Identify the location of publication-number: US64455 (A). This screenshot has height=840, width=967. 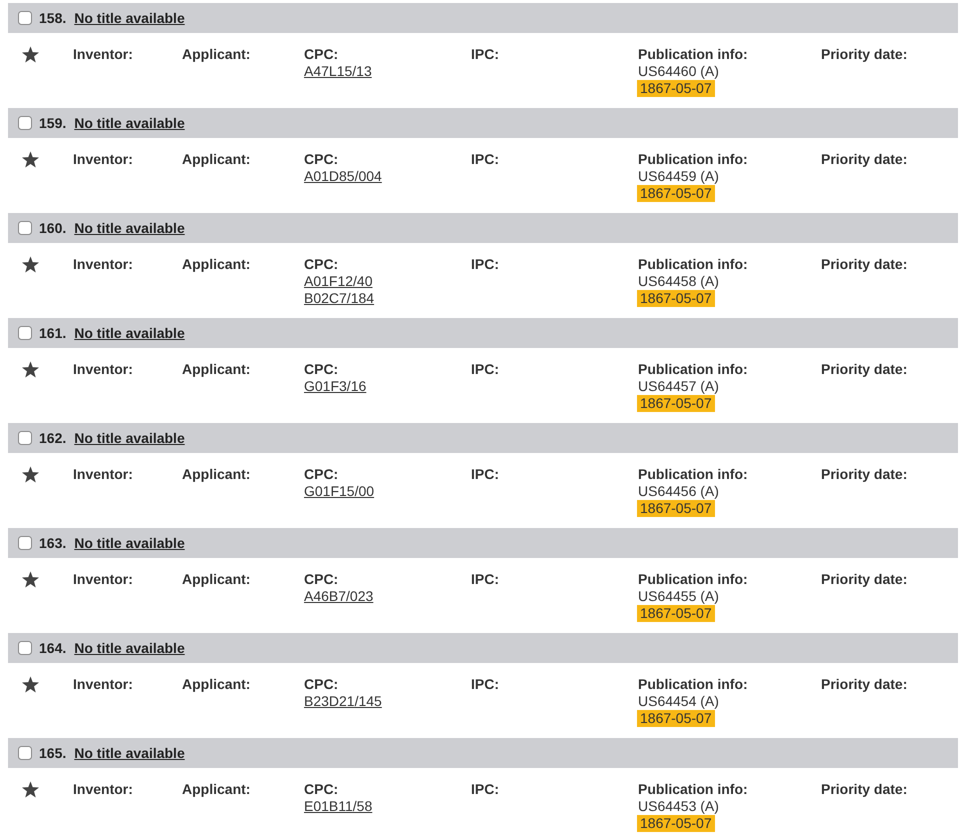
(678, 596).